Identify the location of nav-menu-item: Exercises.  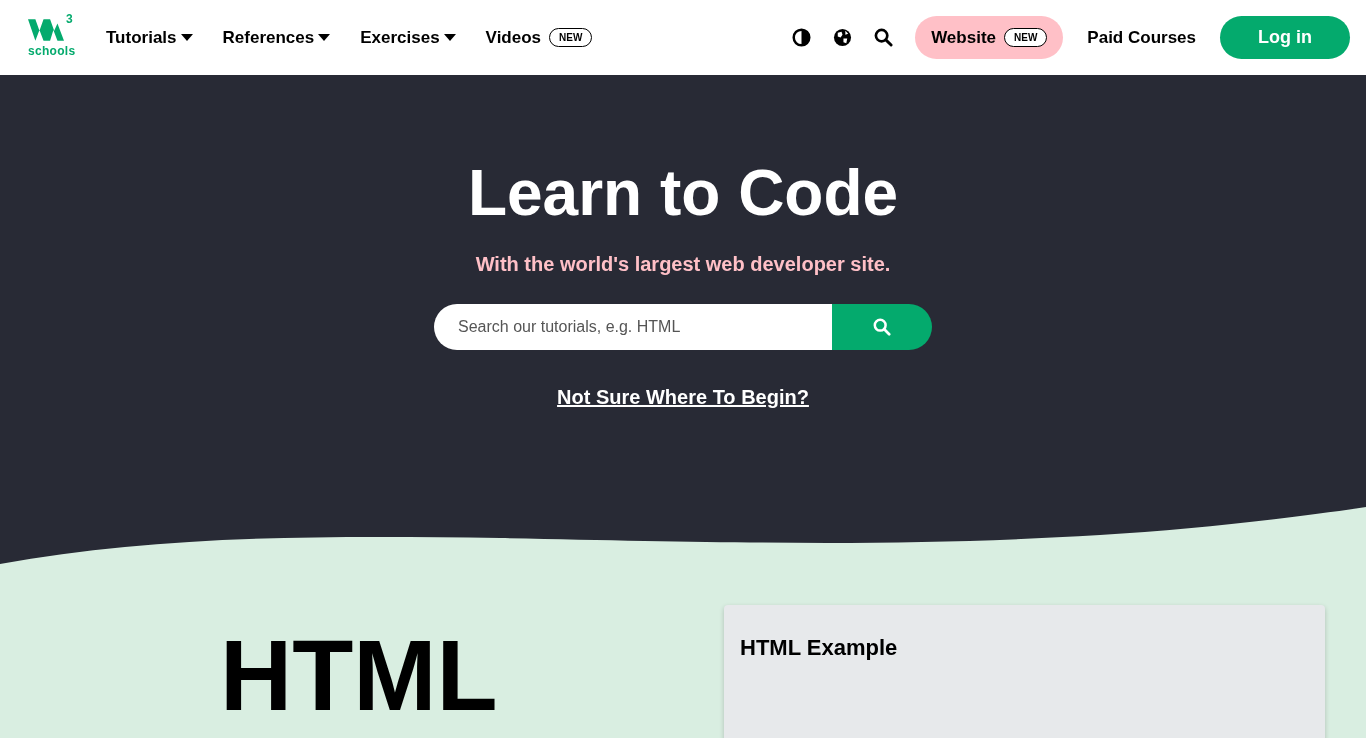
(408, 37).